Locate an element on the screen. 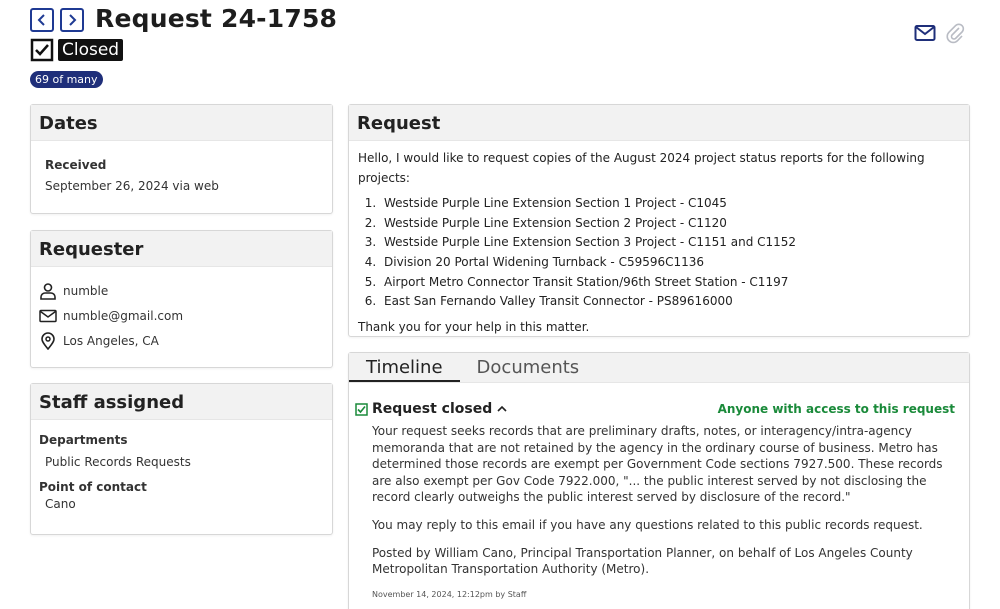  contact-label: Point of contact is located at coordinates (93, 487).